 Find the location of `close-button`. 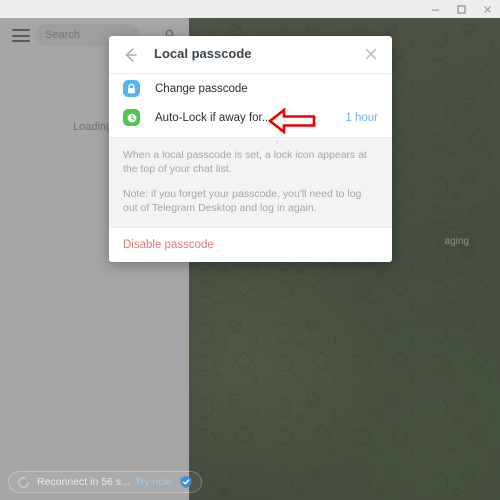

close-button is located at coordinates (487, 9).